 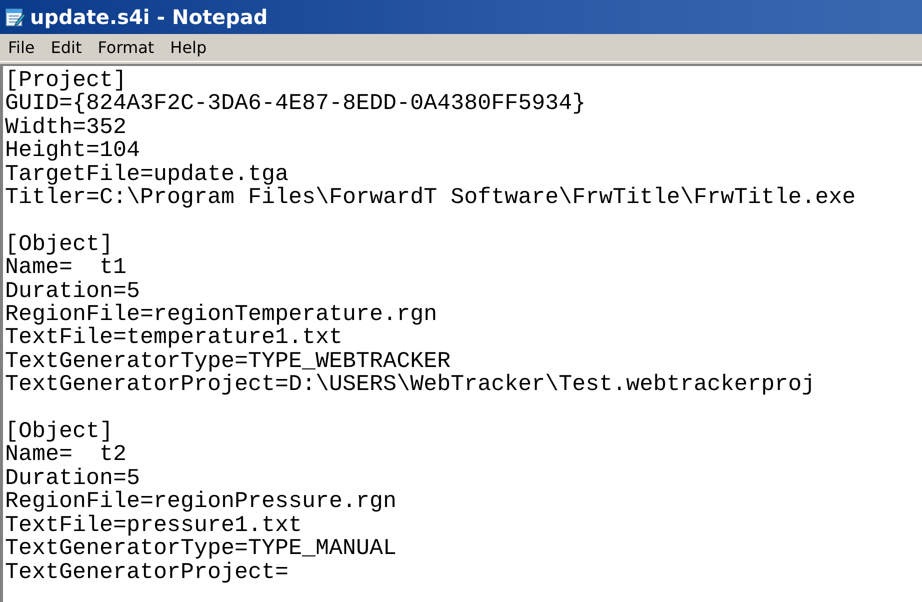 I want to click on text-line: Titler=C:\Program Files\ForwardT Software\FrwTitle\FrwTitle.exe, so click(x=430, y=198).